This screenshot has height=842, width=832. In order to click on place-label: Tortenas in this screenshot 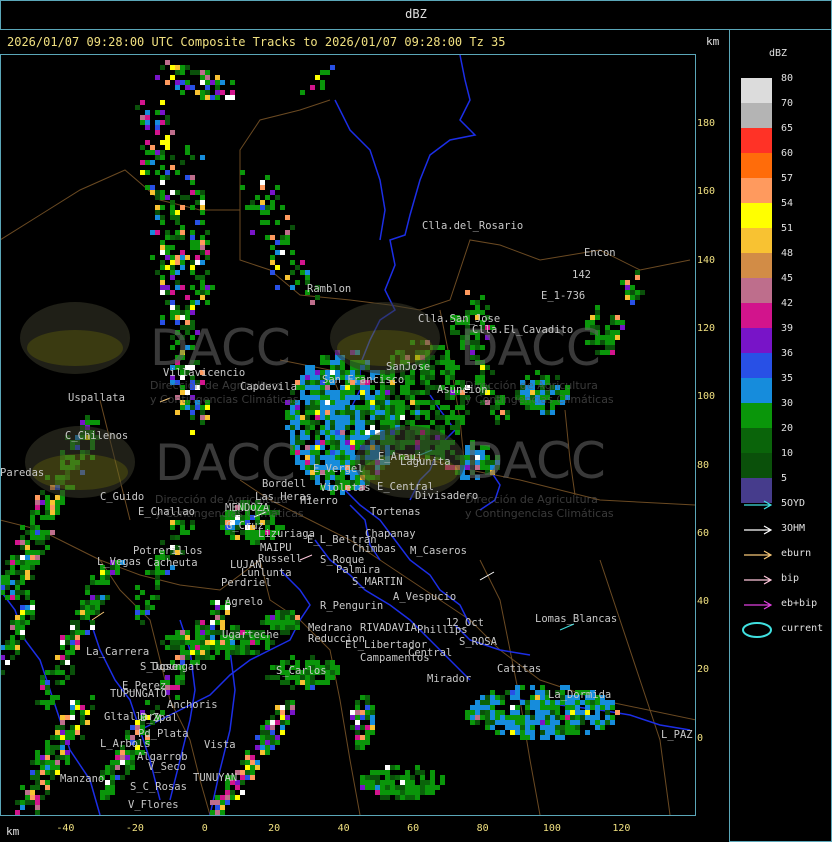, I will do `click(395, 512)`.